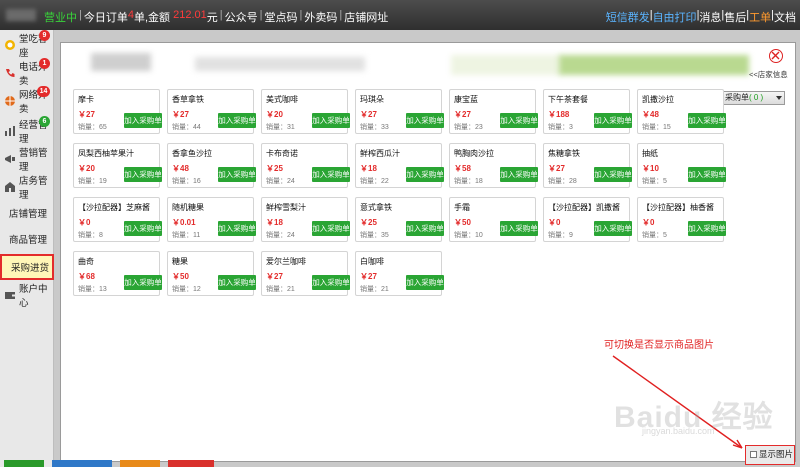 This screenshot has width=800, height=467. What do you see at coordinates (659, 345) in the screenshot?
I see `annotation-hint: 可切换是否显示商品图片` at bounding box center [659, 345].